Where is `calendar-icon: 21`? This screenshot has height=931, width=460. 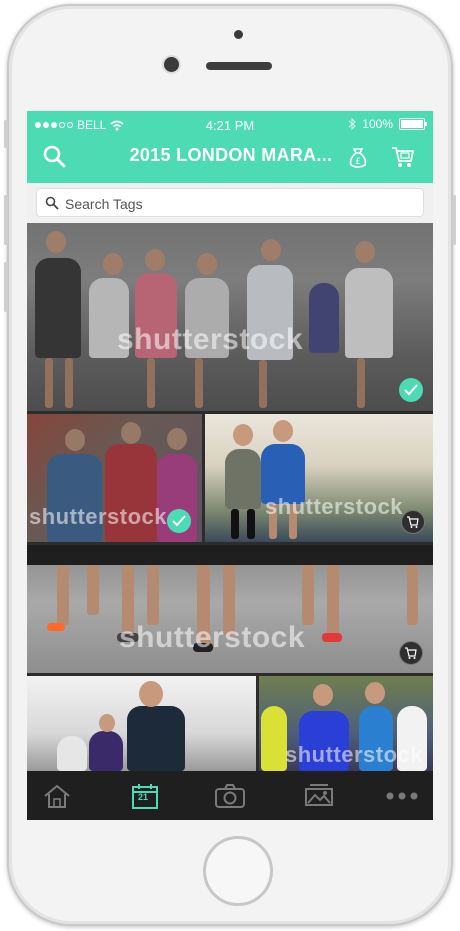 calendar-icon: 21 is located at coordinates (145, 796).